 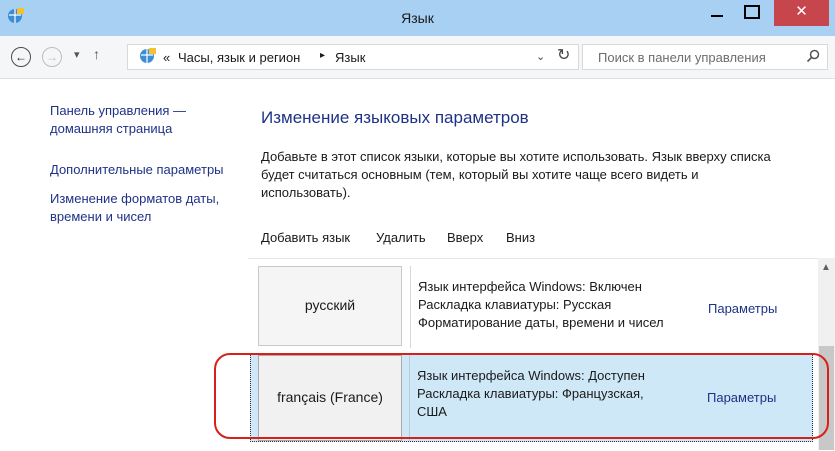 What do you see at coordinates (148, 55) in the screenshot?
I see `control-panel-location-icon` at bounding box center [148, 55].